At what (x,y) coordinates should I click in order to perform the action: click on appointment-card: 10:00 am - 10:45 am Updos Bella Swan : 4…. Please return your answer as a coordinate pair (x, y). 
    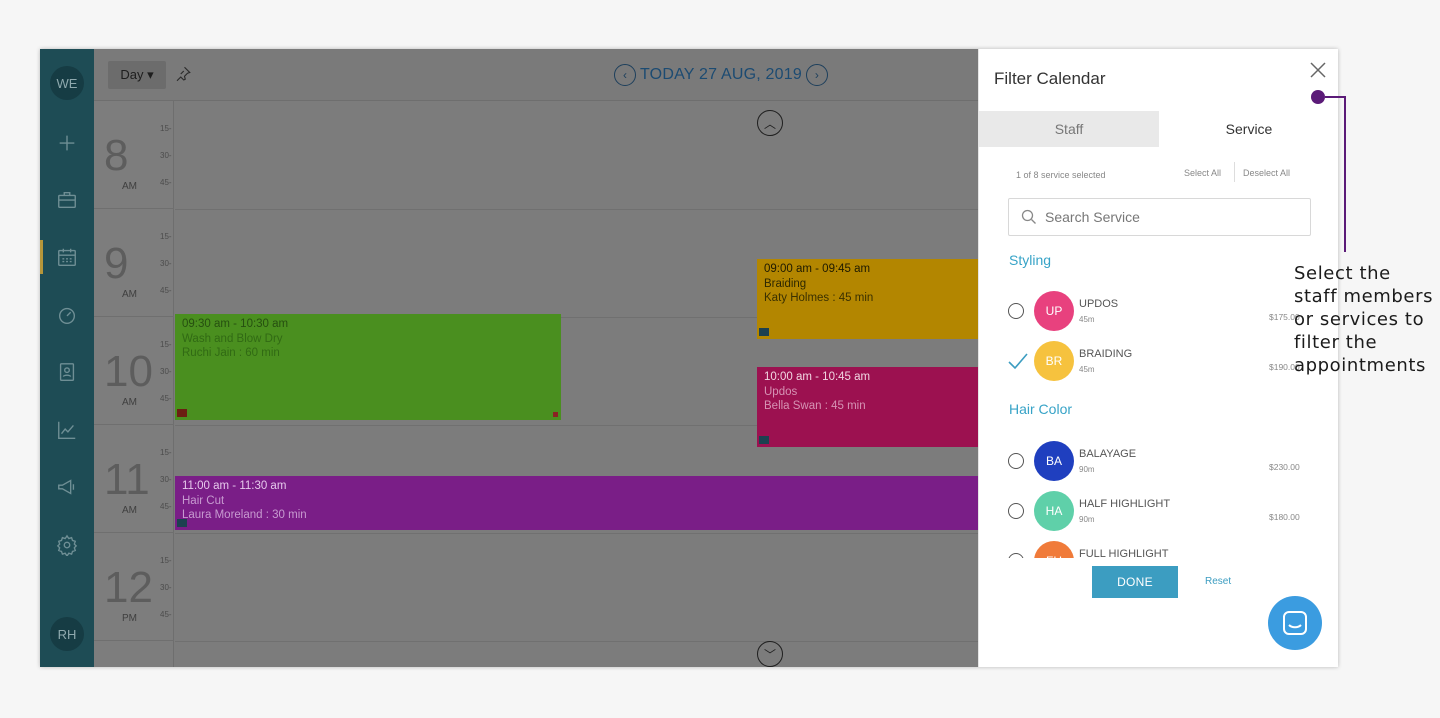
    Looking at the image, I should click on (872, 407).